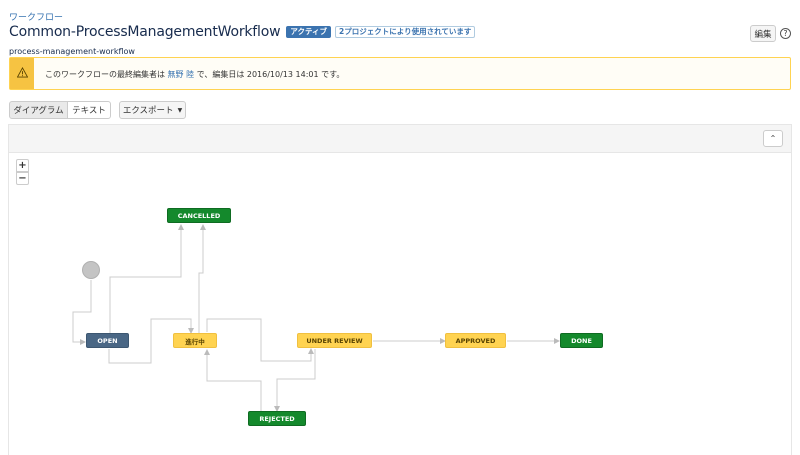  What do you see at coordinates (72, 51) in the screenshot?
I see `workflow-name: process-management-workflow` at bounding box center [72, 51].